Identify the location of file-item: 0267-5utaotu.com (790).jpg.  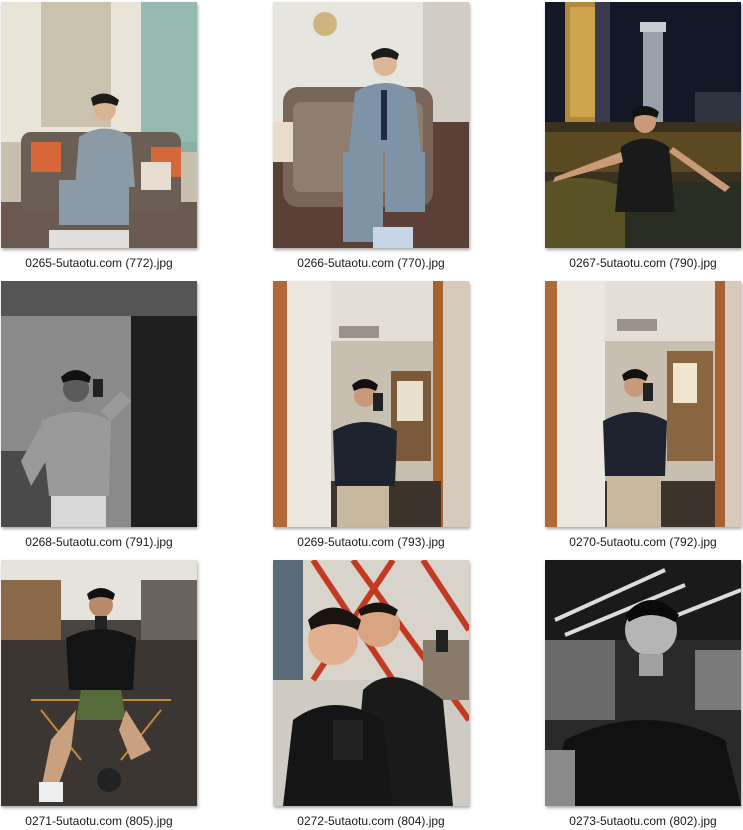
(643, 137).